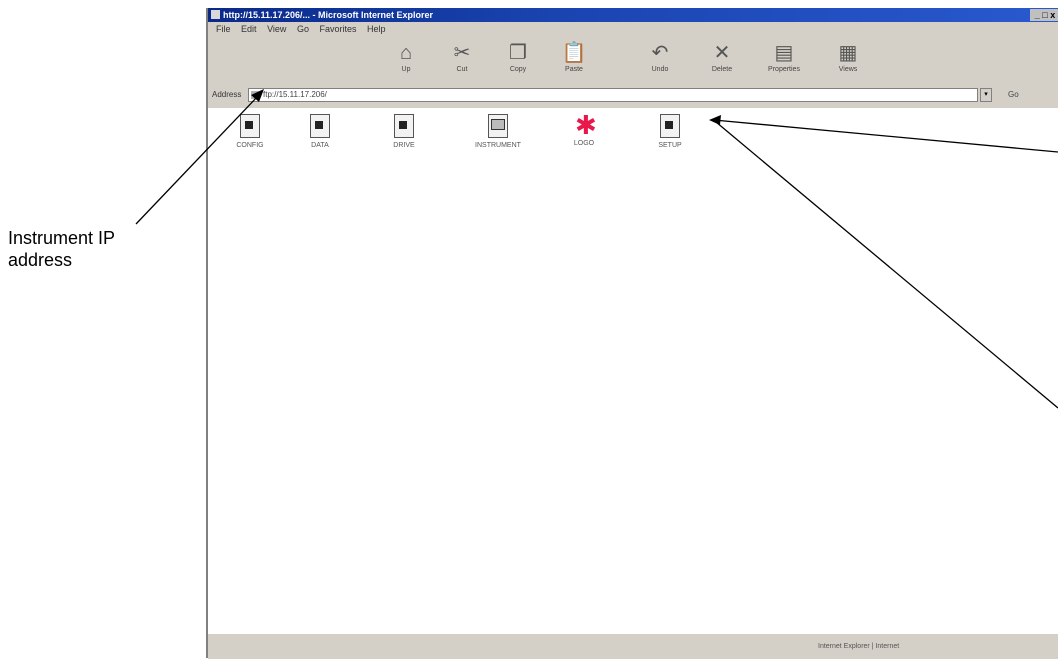  What do you see at coordinates (257, 95) in the screenshot?
I see `ip-arrow-head` at bounding box center [257, 95].